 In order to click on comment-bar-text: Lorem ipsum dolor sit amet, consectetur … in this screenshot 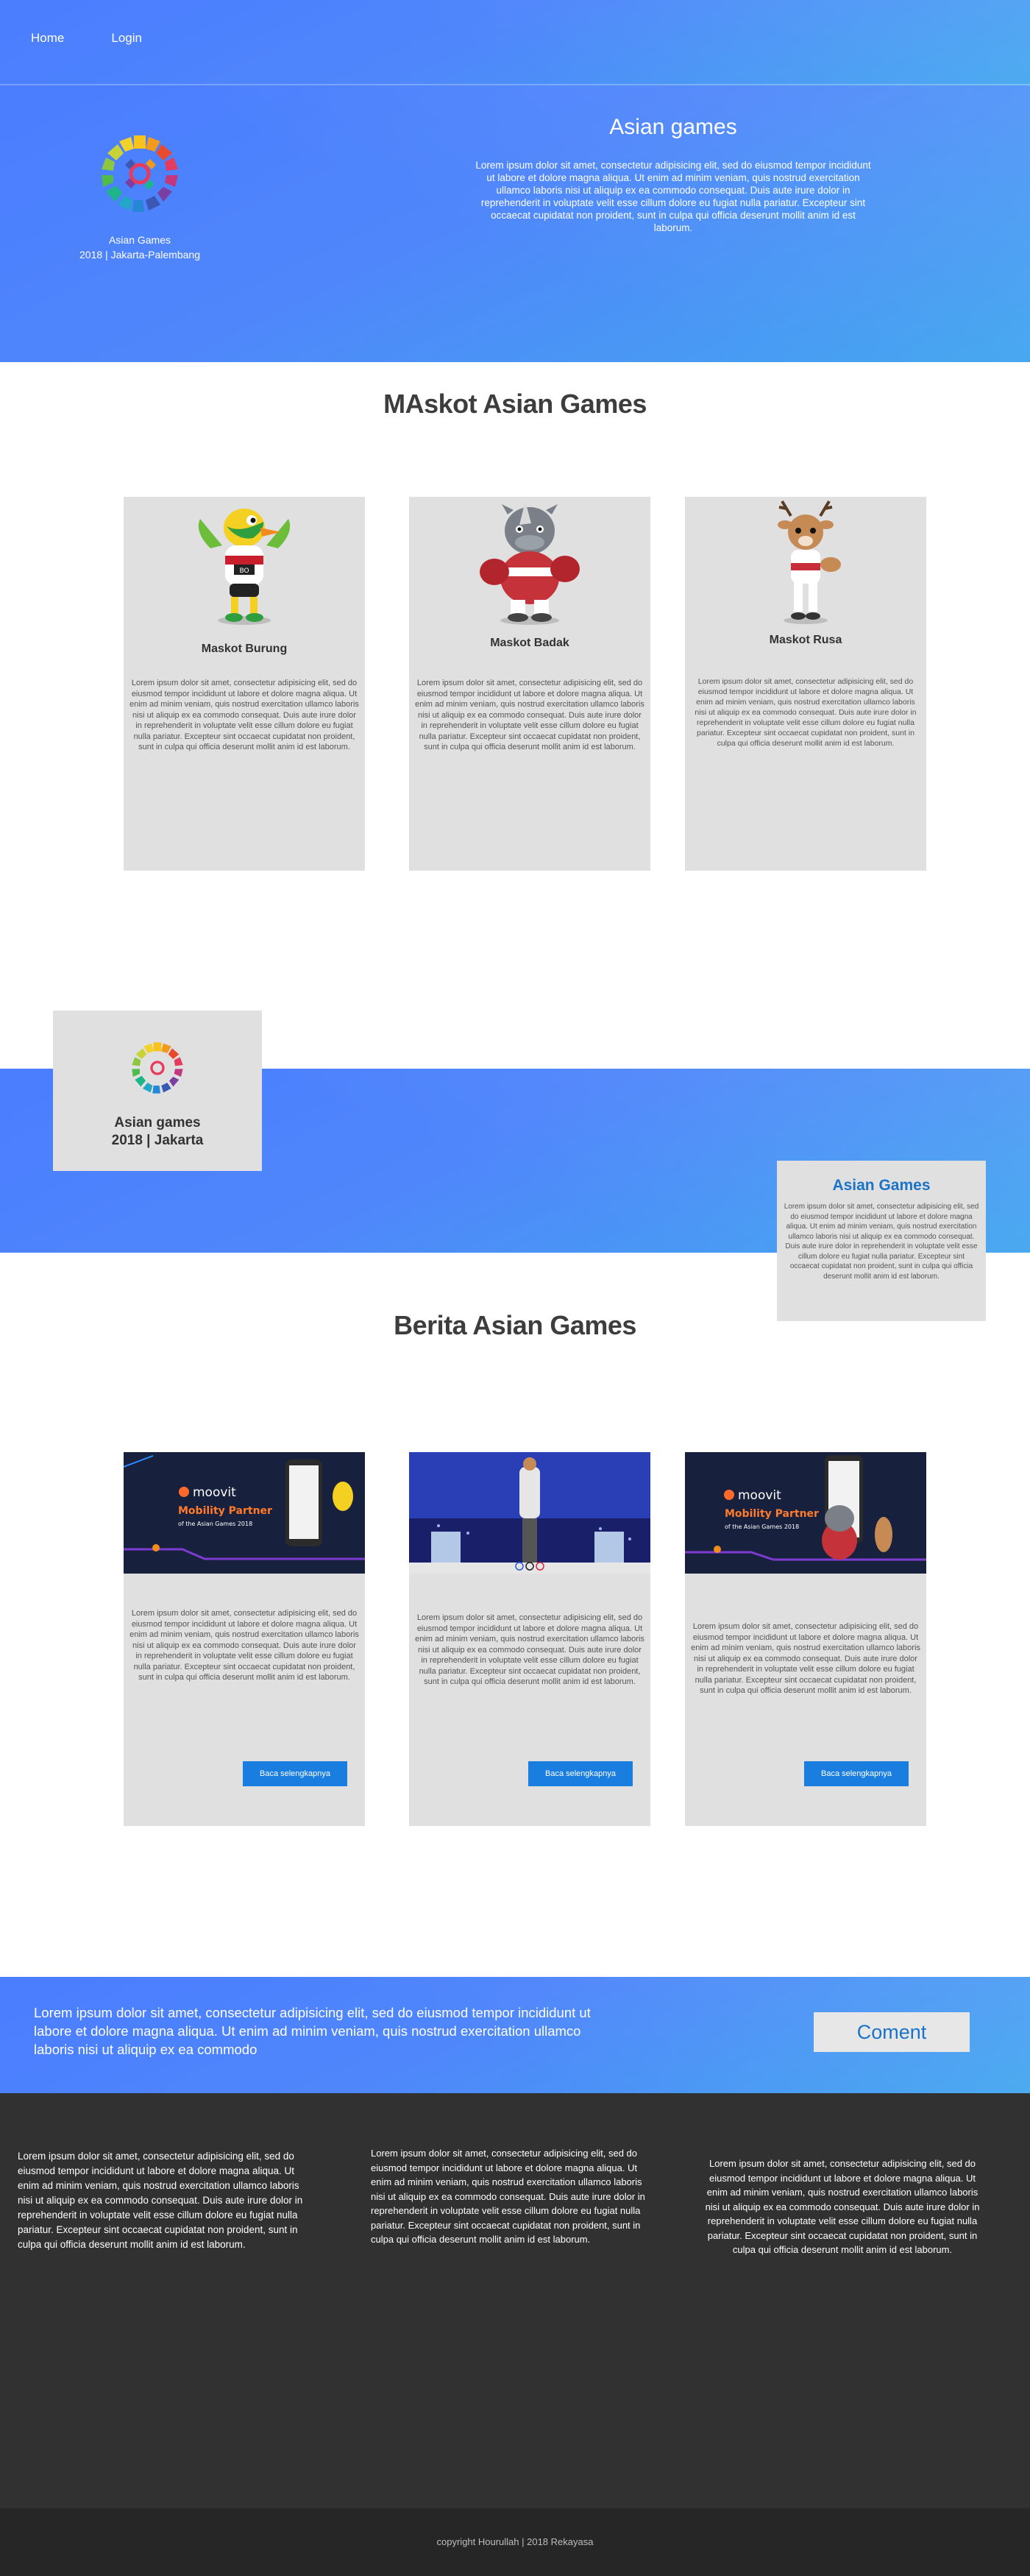, I will do `click(312, 2031)`.